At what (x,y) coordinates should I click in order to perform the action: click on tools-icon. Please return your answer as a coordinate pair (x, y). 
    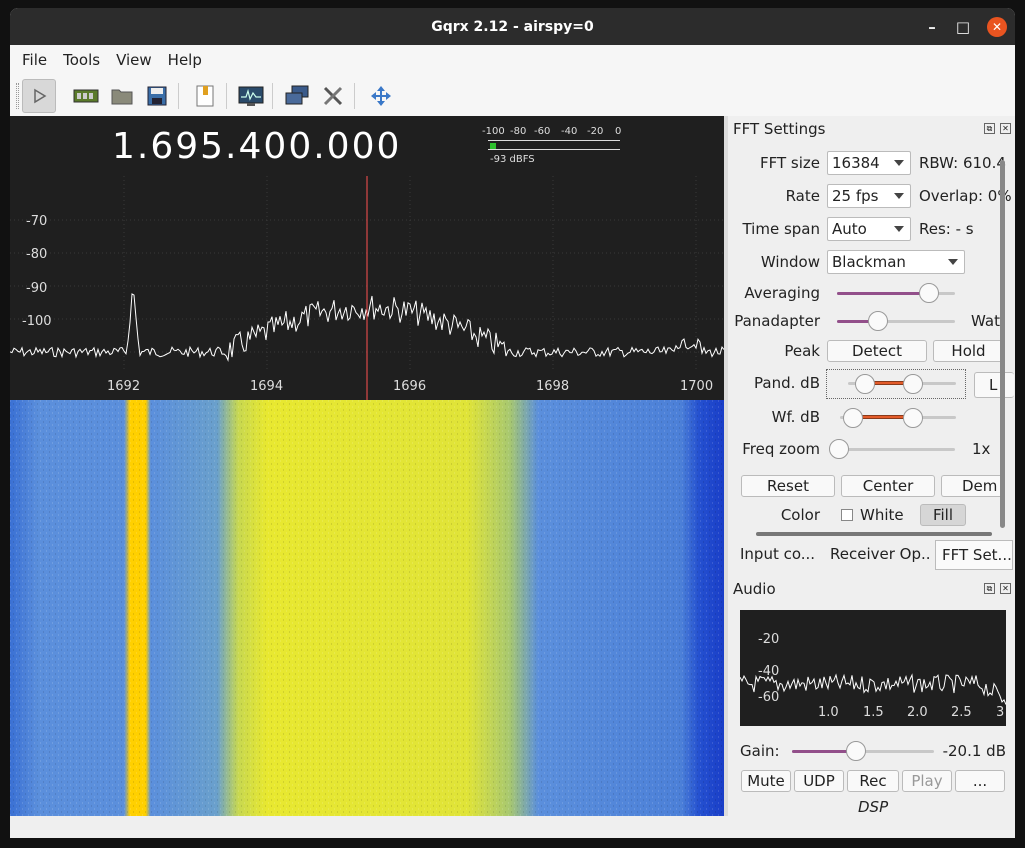
    Looking at the image, I should click on (333, 96).